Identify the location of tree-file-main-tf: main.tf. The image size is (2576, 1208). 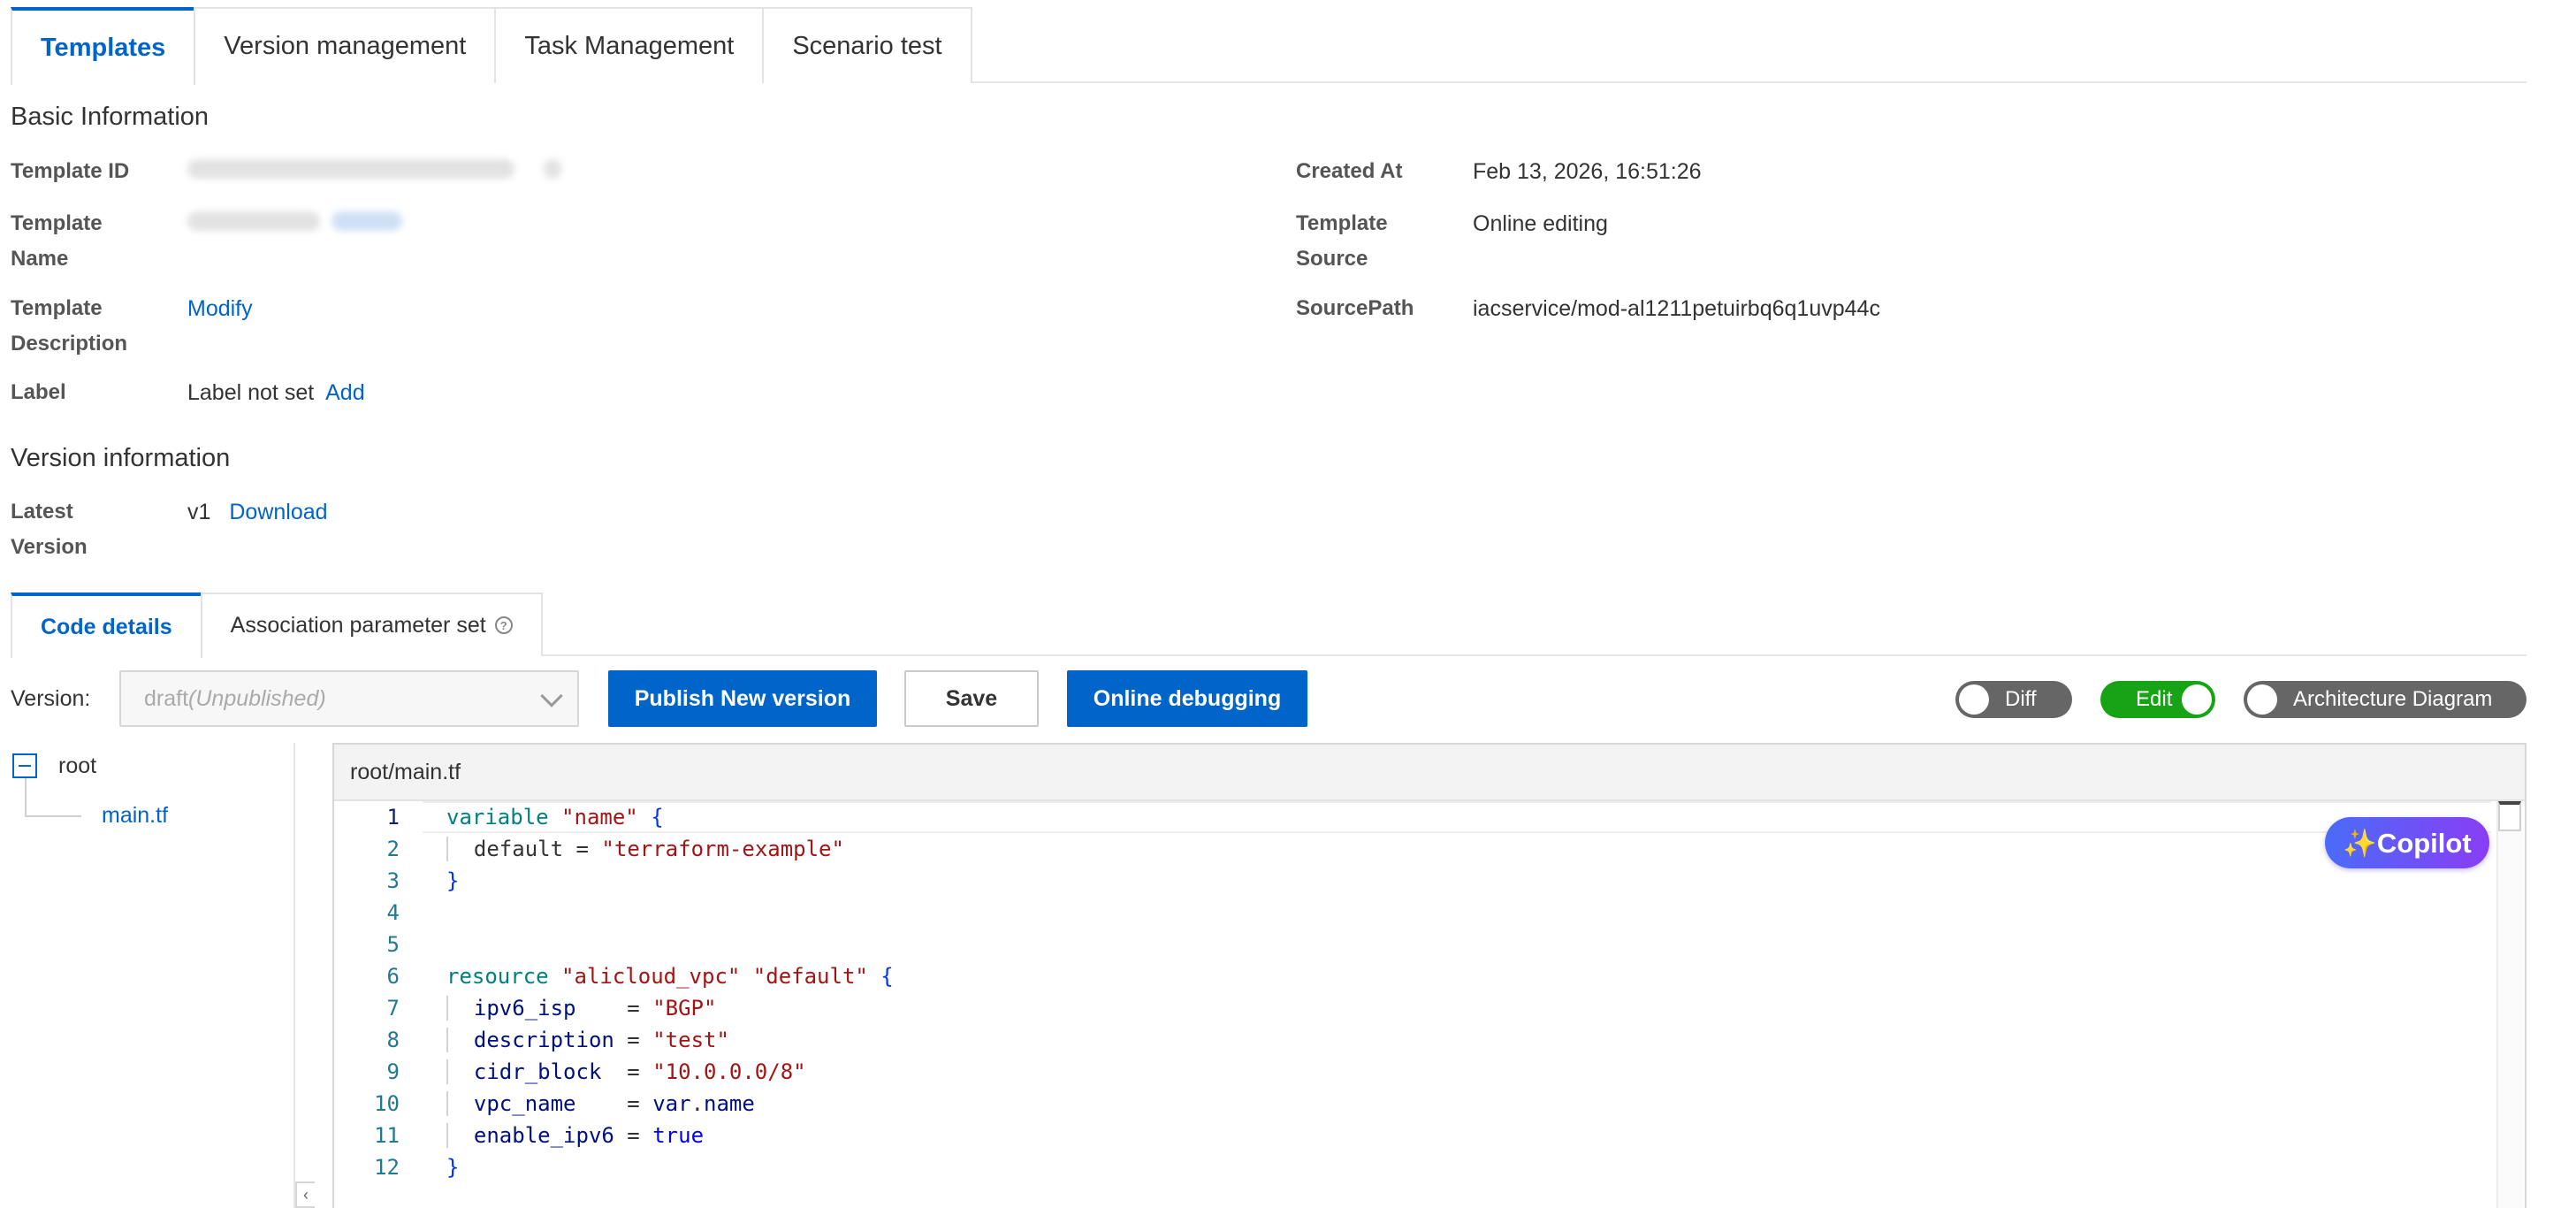
(135, 815).